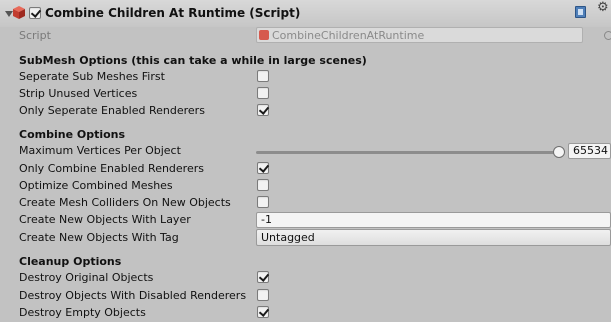 This screenshot has height=322, width=611. What do you see at coordinates (173, 13) in the screenshot?
I see `component-title: Combine Children At Runtime (Script)` at bounding box center [173, 13].